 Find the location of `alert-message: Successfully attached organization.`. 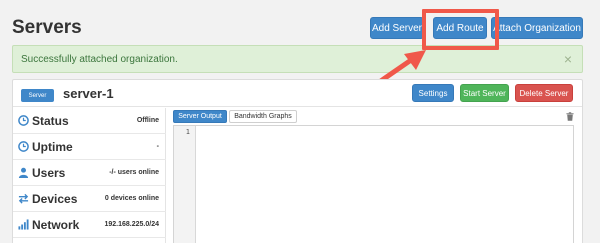

alert-message: Successfully attached organization. is located at coordinates (99, 59).